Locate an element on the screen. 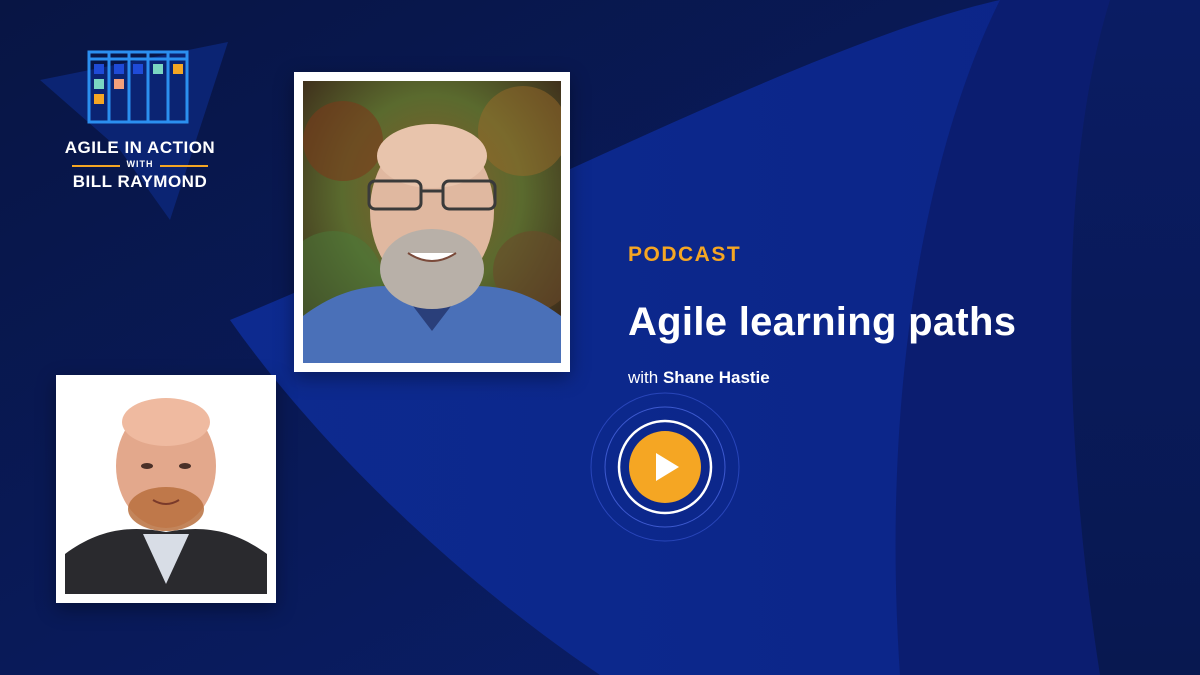  host-photo is located at coordinates (432, 222).